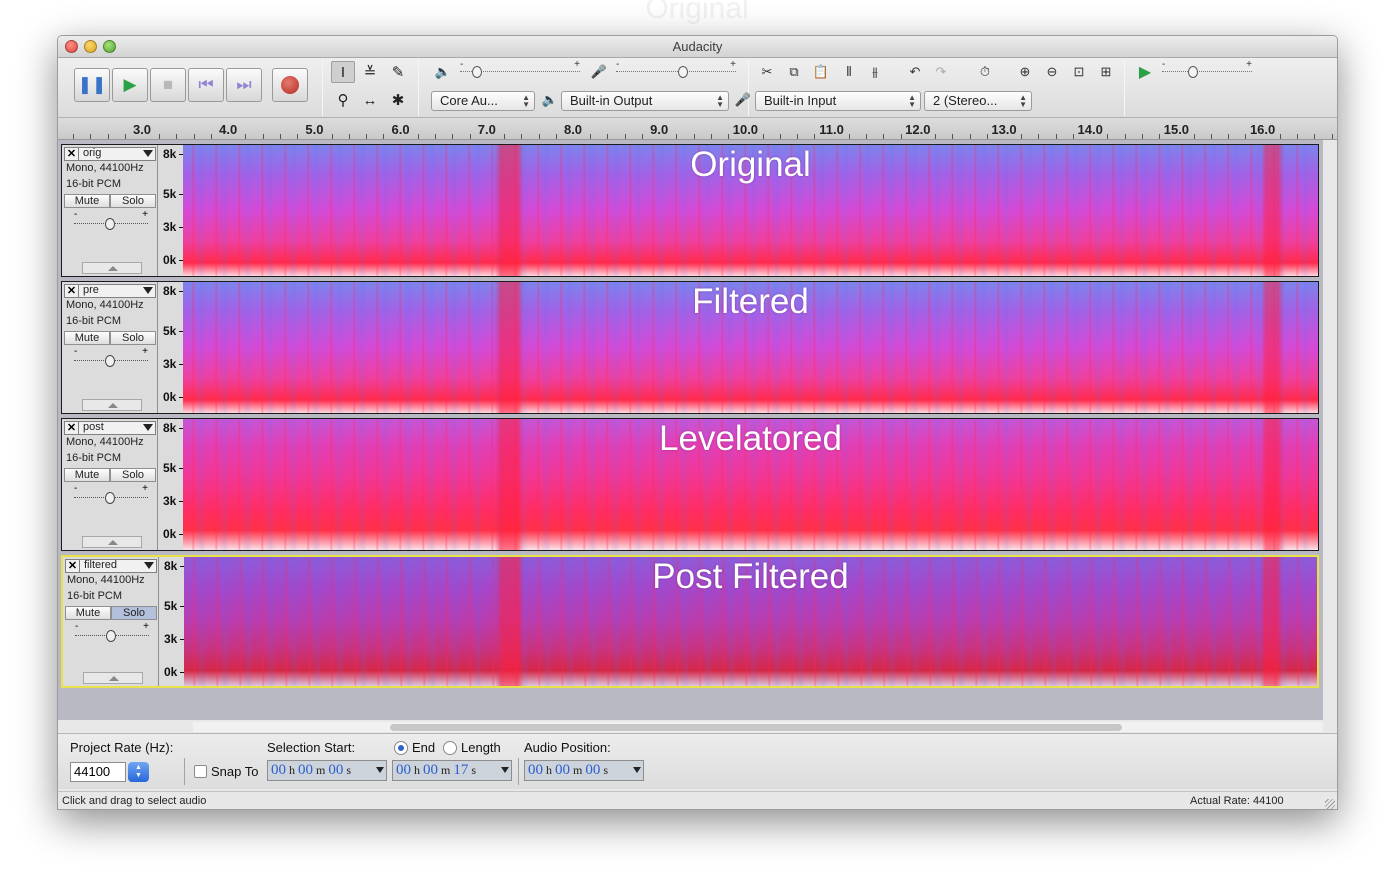  Describe the element at coordinates (918, 129) in the screenshot. I see `ruler-tick-label: 12.0` at that location.